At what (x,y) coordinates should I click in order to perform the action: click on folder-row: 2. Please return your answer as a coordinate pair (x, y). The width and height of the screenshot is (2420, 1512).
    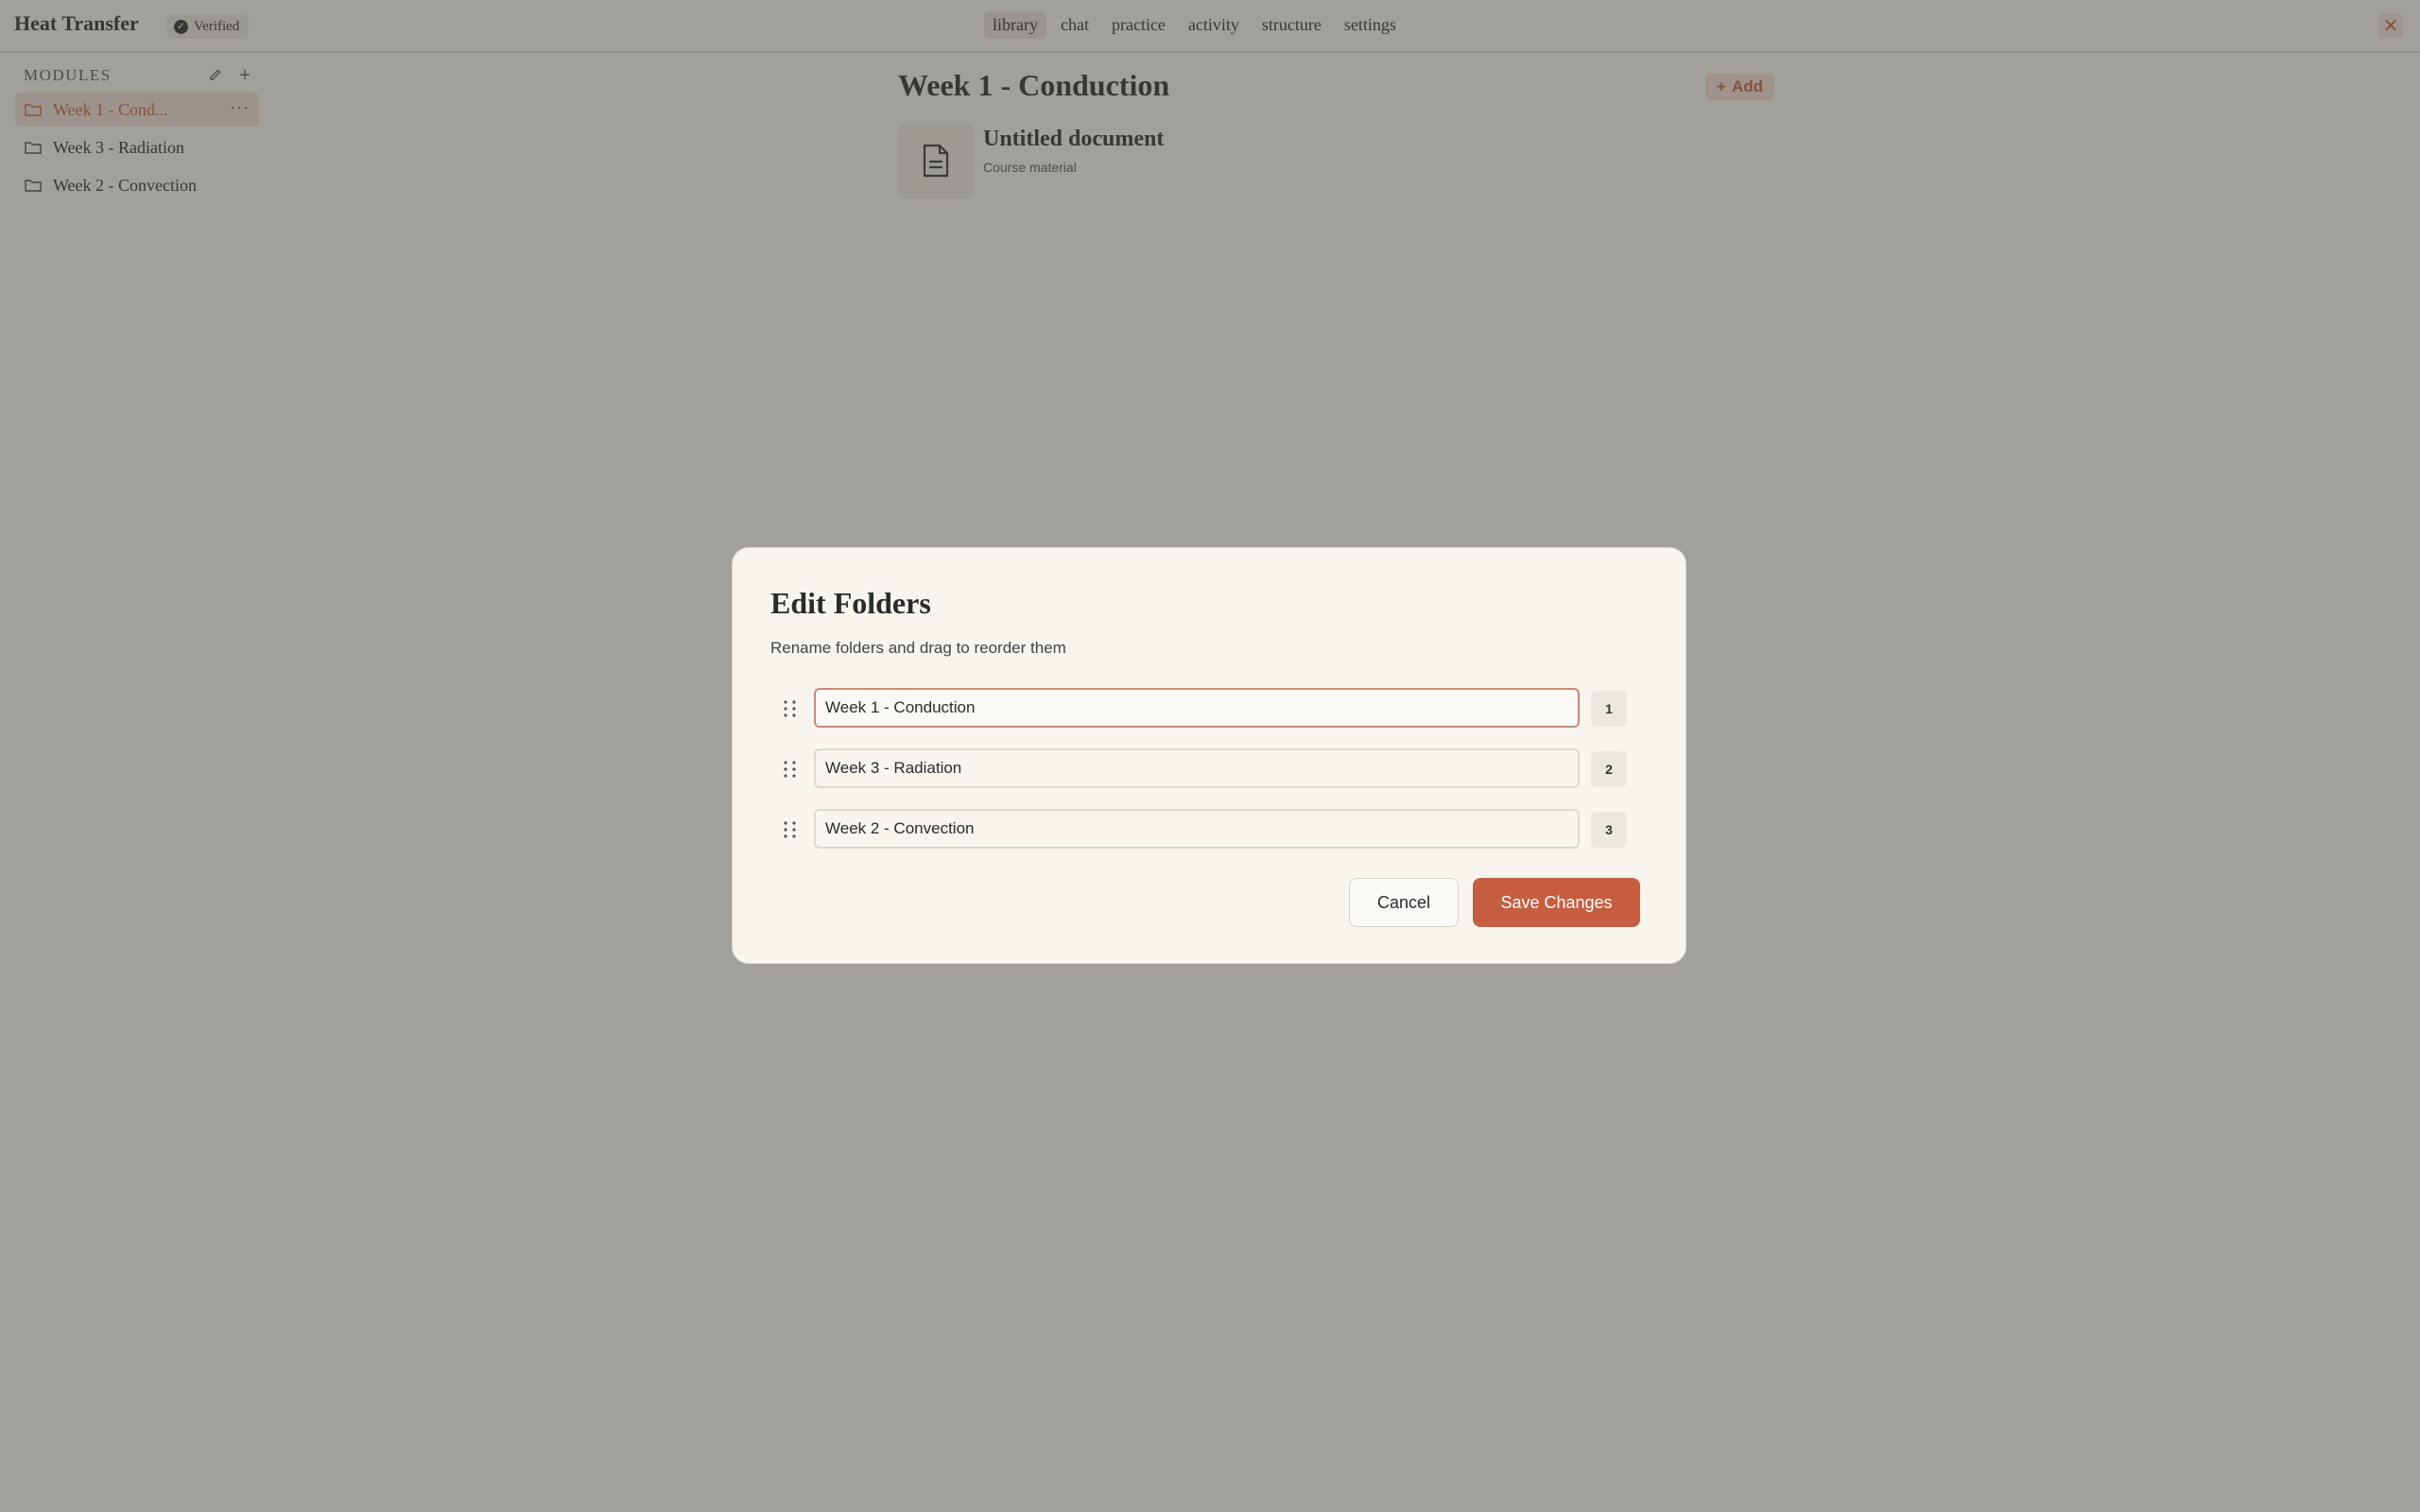
    Looking at the image, I should click on (1210, 769).